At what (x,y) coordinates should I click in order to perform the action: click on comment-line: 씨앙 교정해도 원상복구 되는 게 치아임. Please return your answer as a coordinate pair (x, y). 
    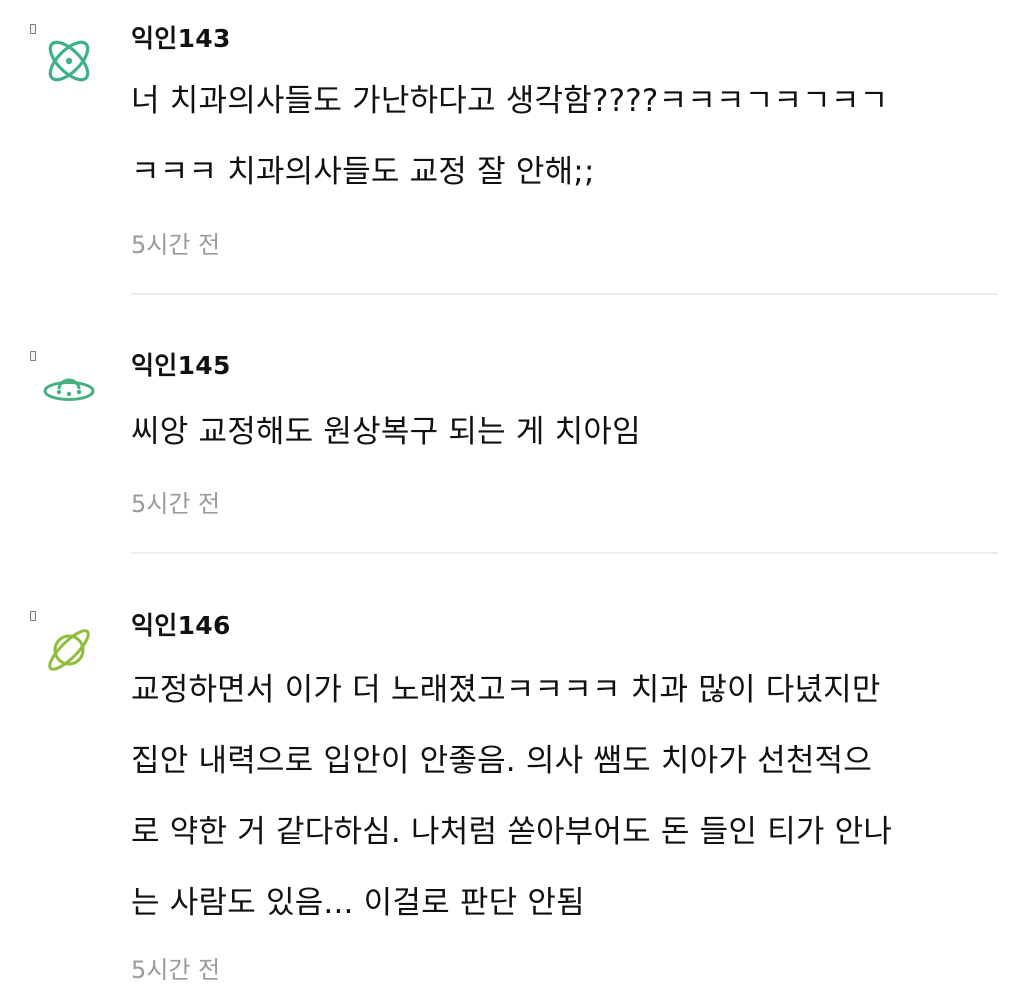
    Looking at the image, I should click on (386, 432).